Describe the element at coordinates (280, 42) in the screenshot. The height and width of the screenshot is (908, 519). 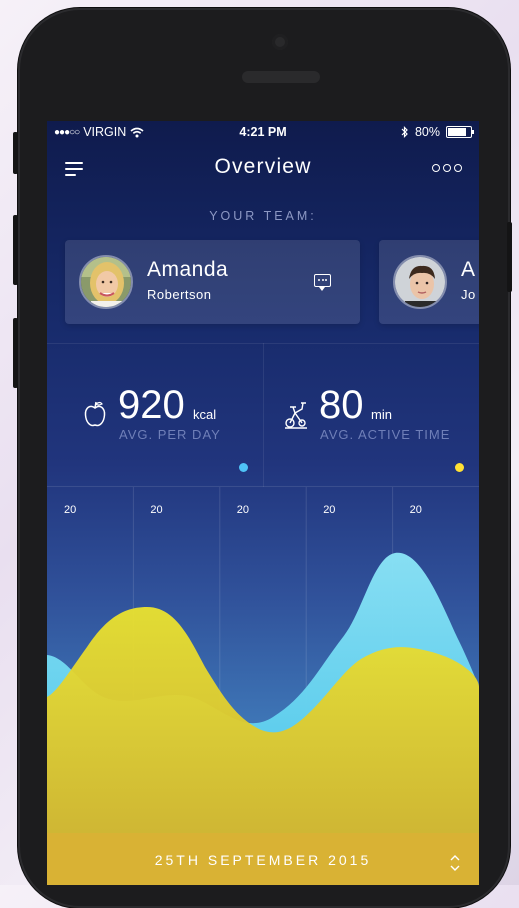
I see `front-camera` at that location.